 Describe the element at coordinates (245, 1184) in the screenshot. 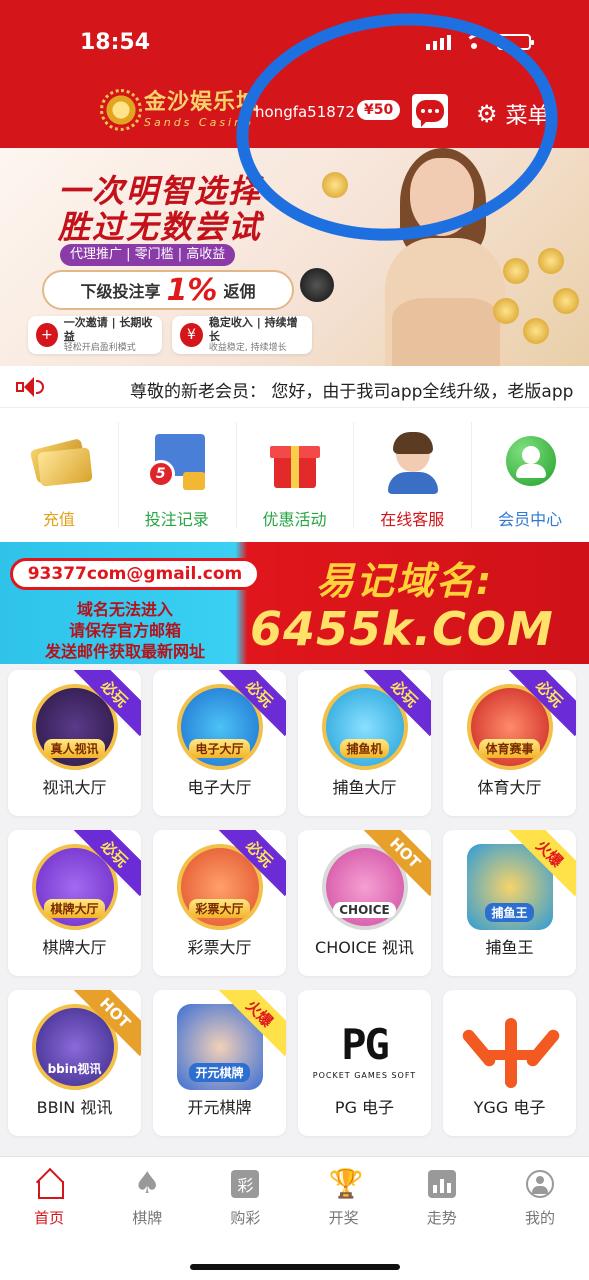

I see `lottery-icon: 彩` at that location.